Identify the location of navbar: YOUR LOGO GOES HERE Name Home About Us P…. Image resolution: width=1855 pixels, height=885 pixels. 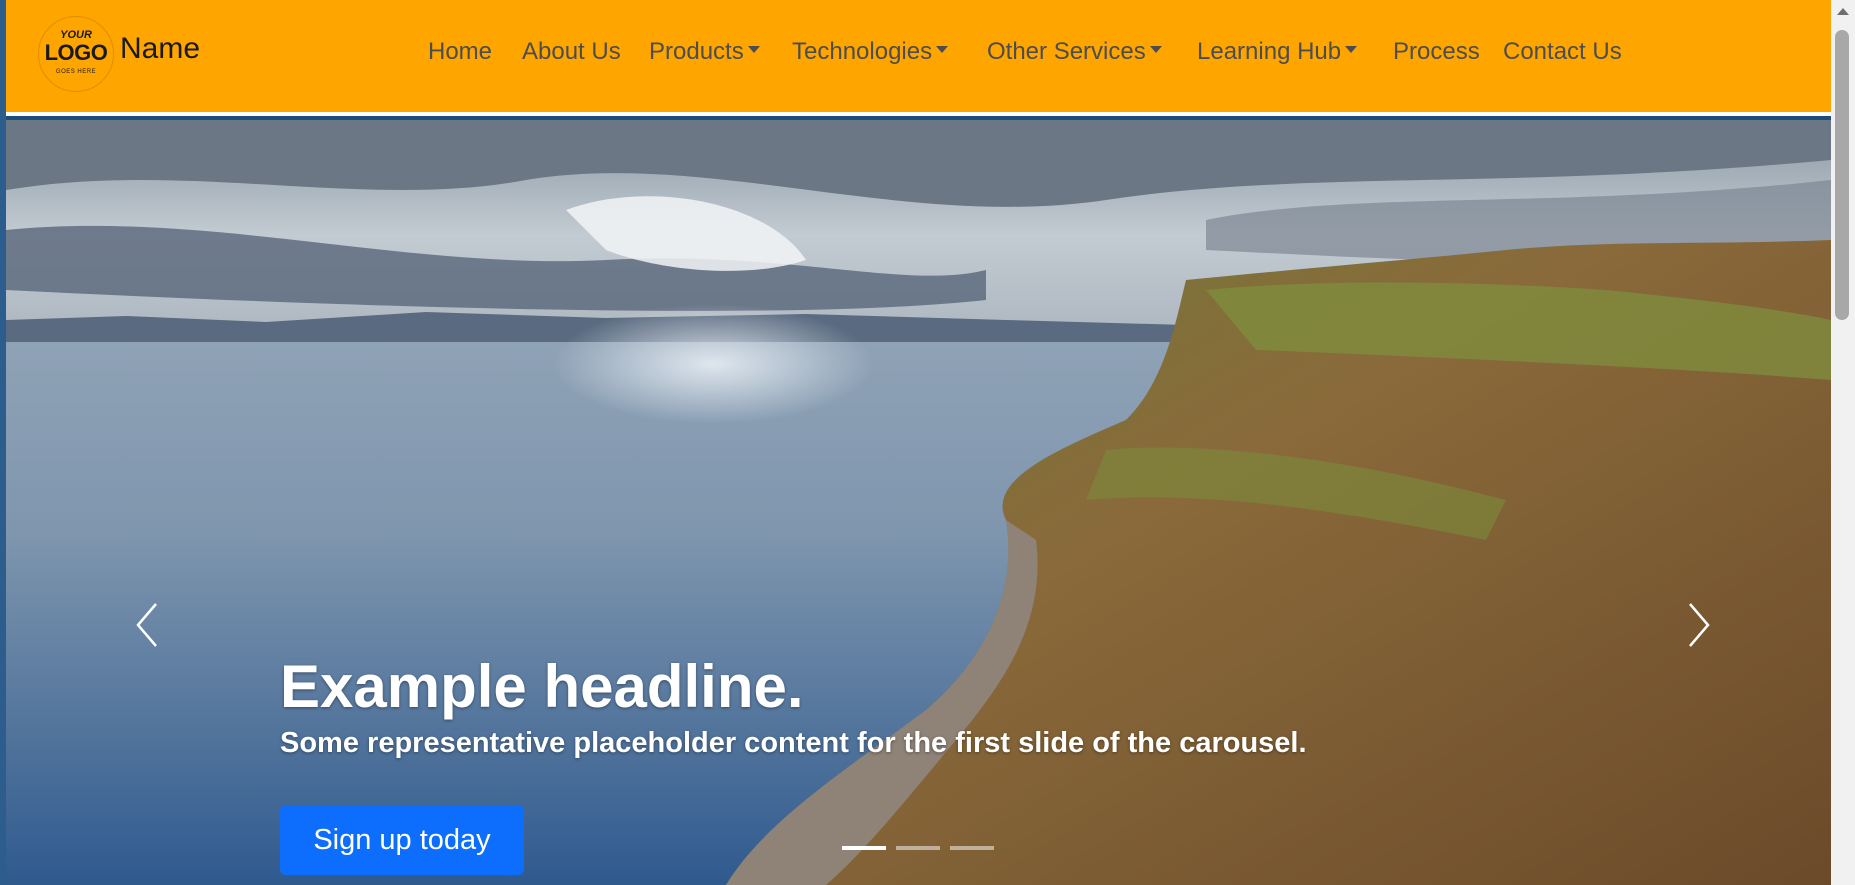
(918, 58).